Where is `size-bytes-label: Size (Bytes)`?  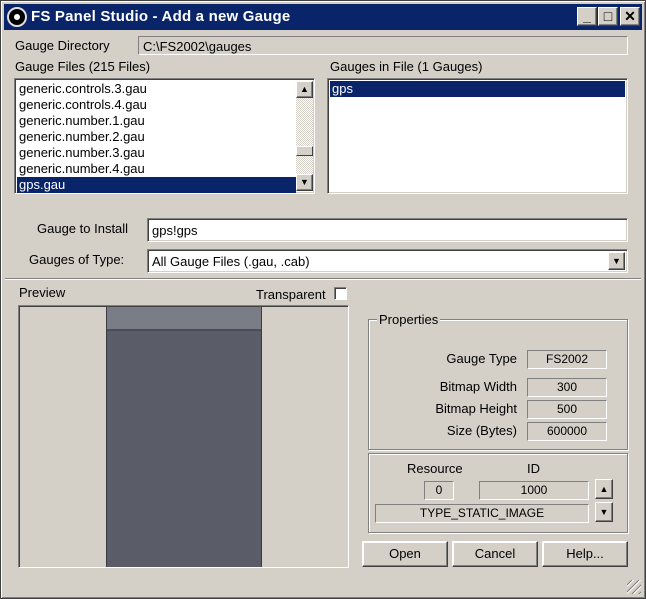 size-bytes-label: Size (Bytes) is located at coordinates (481, 430).